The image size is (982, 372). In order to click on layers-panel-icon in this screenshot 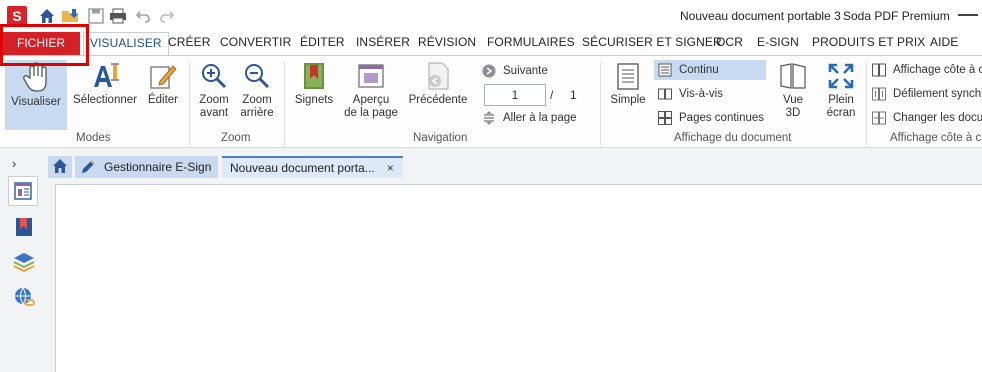, I will do `click(24, 262)`.